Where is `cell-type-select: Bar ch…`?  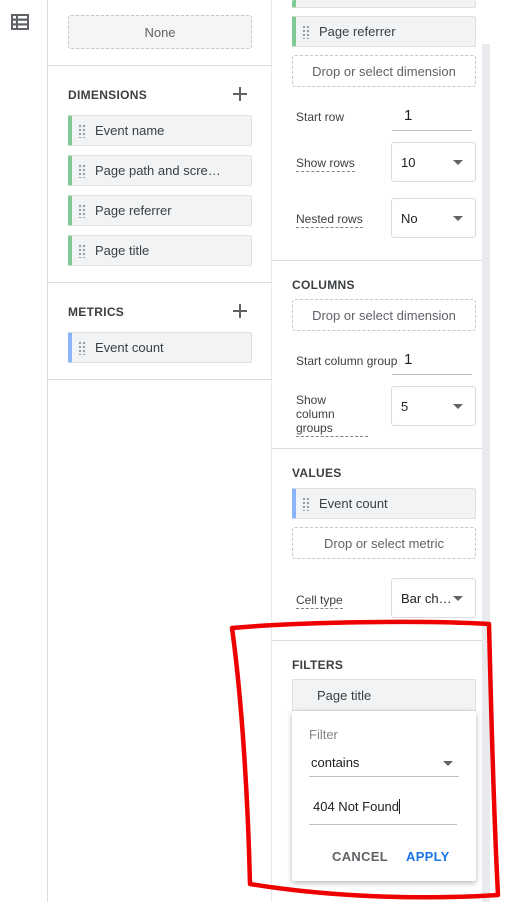 cell-type-select: Bar ch… is located at coordinates (433, 598).